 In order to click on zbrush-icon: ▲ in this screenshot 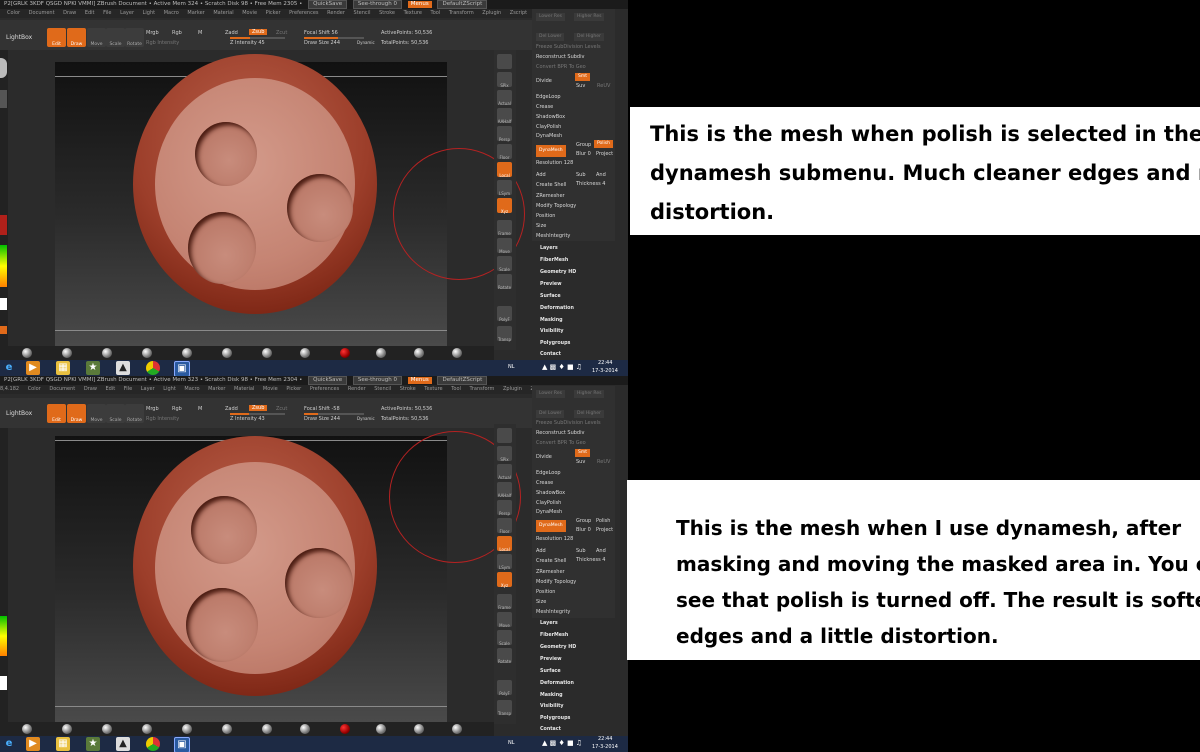, I will do `click(123, 368)`.